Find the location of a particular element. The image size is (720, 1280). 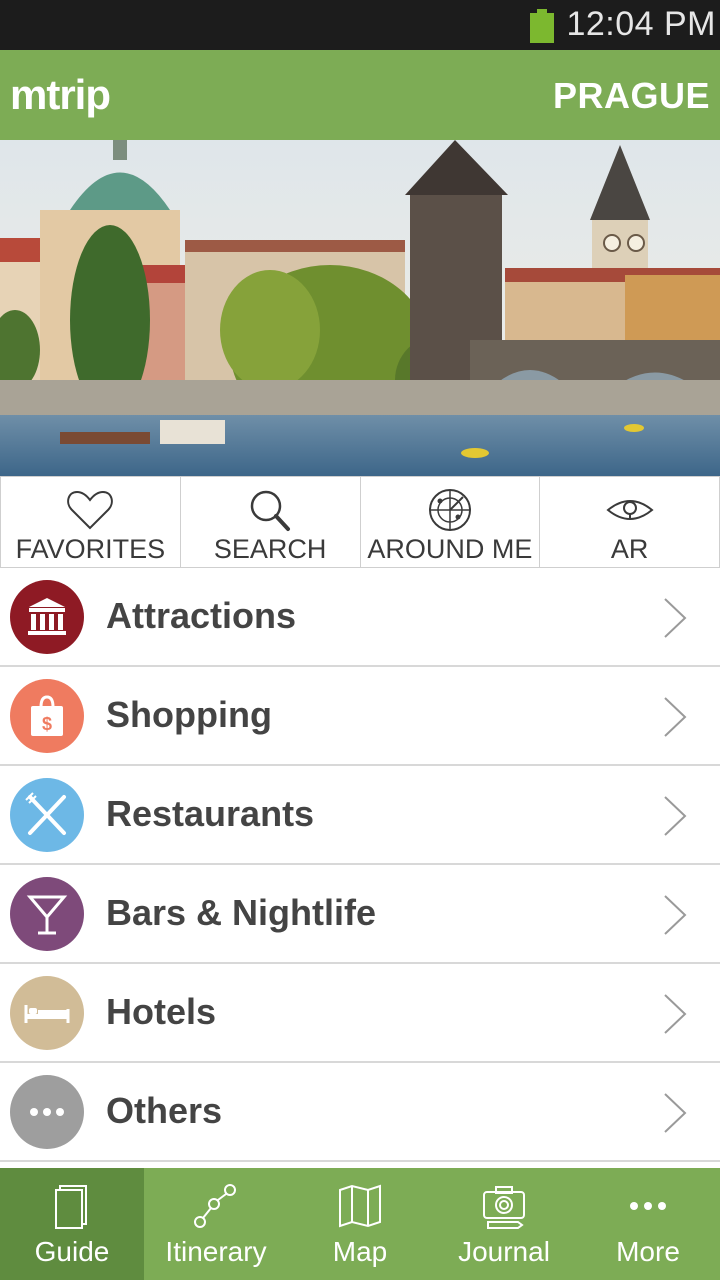

battery-full-icon is located at coordinates (542, 26).